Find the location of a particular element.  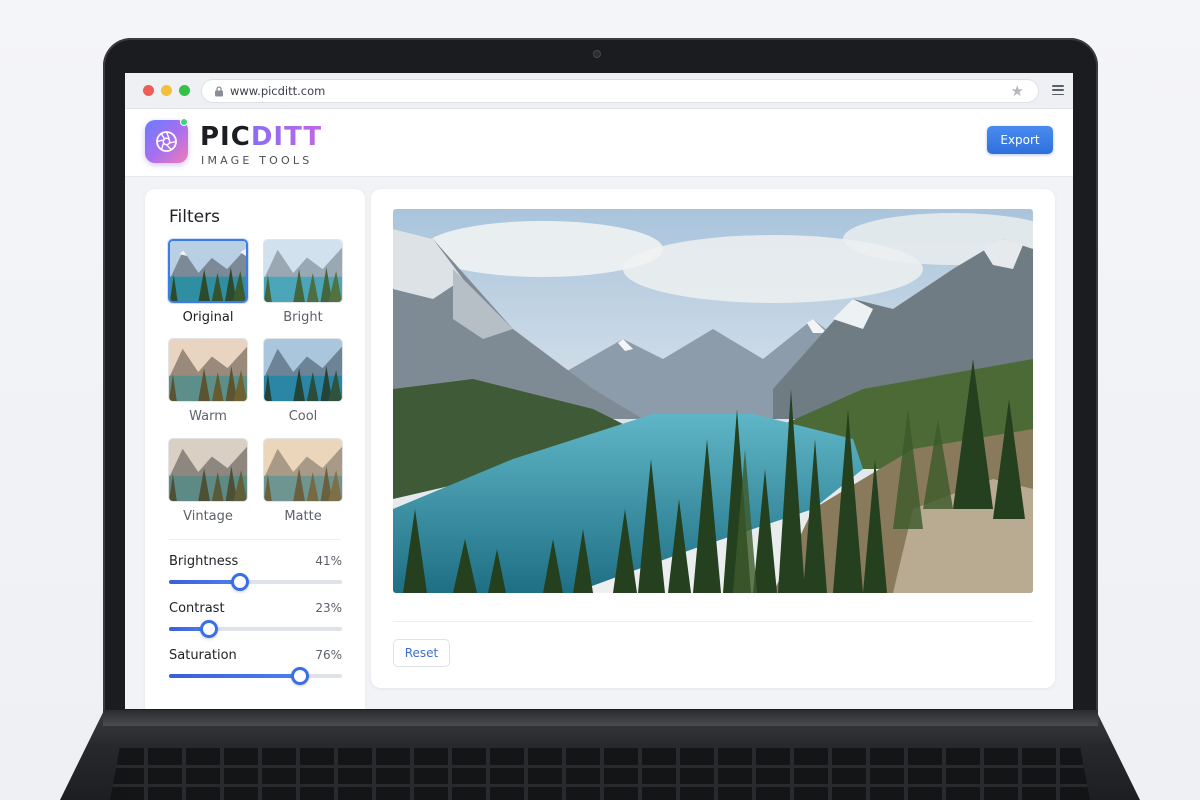

filter-cool: Cool is located at coordinates (303, 381).